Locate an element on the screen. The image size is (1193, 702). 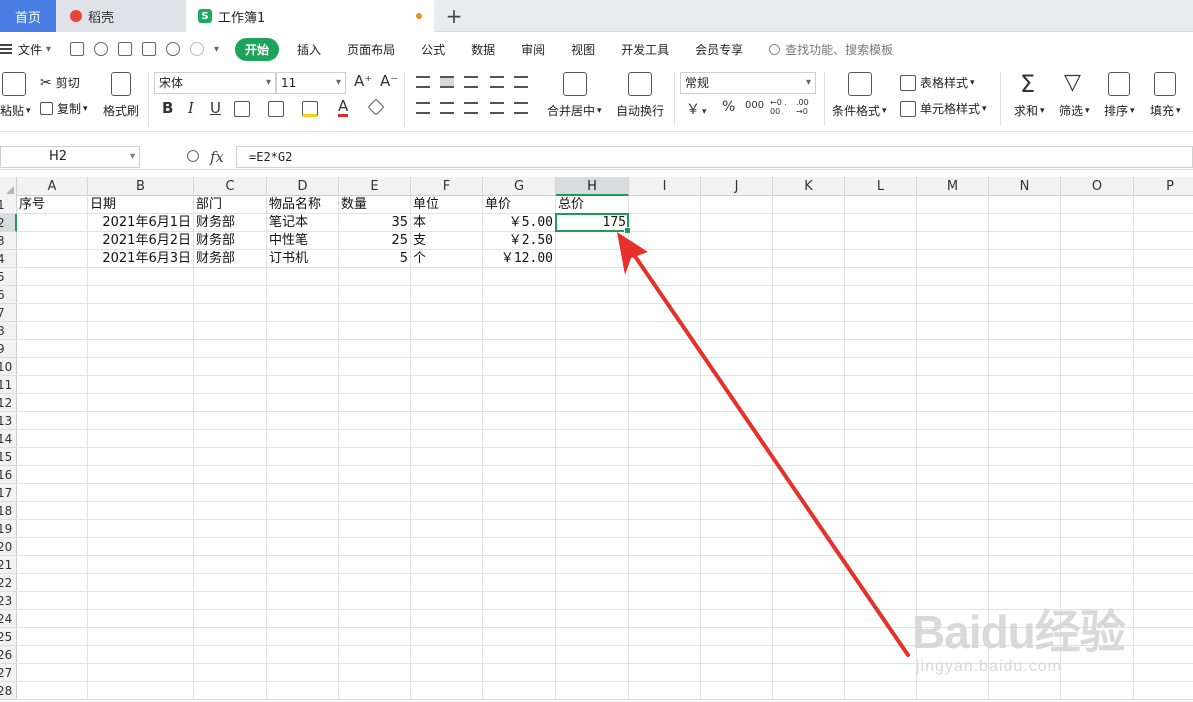
cell-g3: ￥2.50 is located at coordinates (519, 241).